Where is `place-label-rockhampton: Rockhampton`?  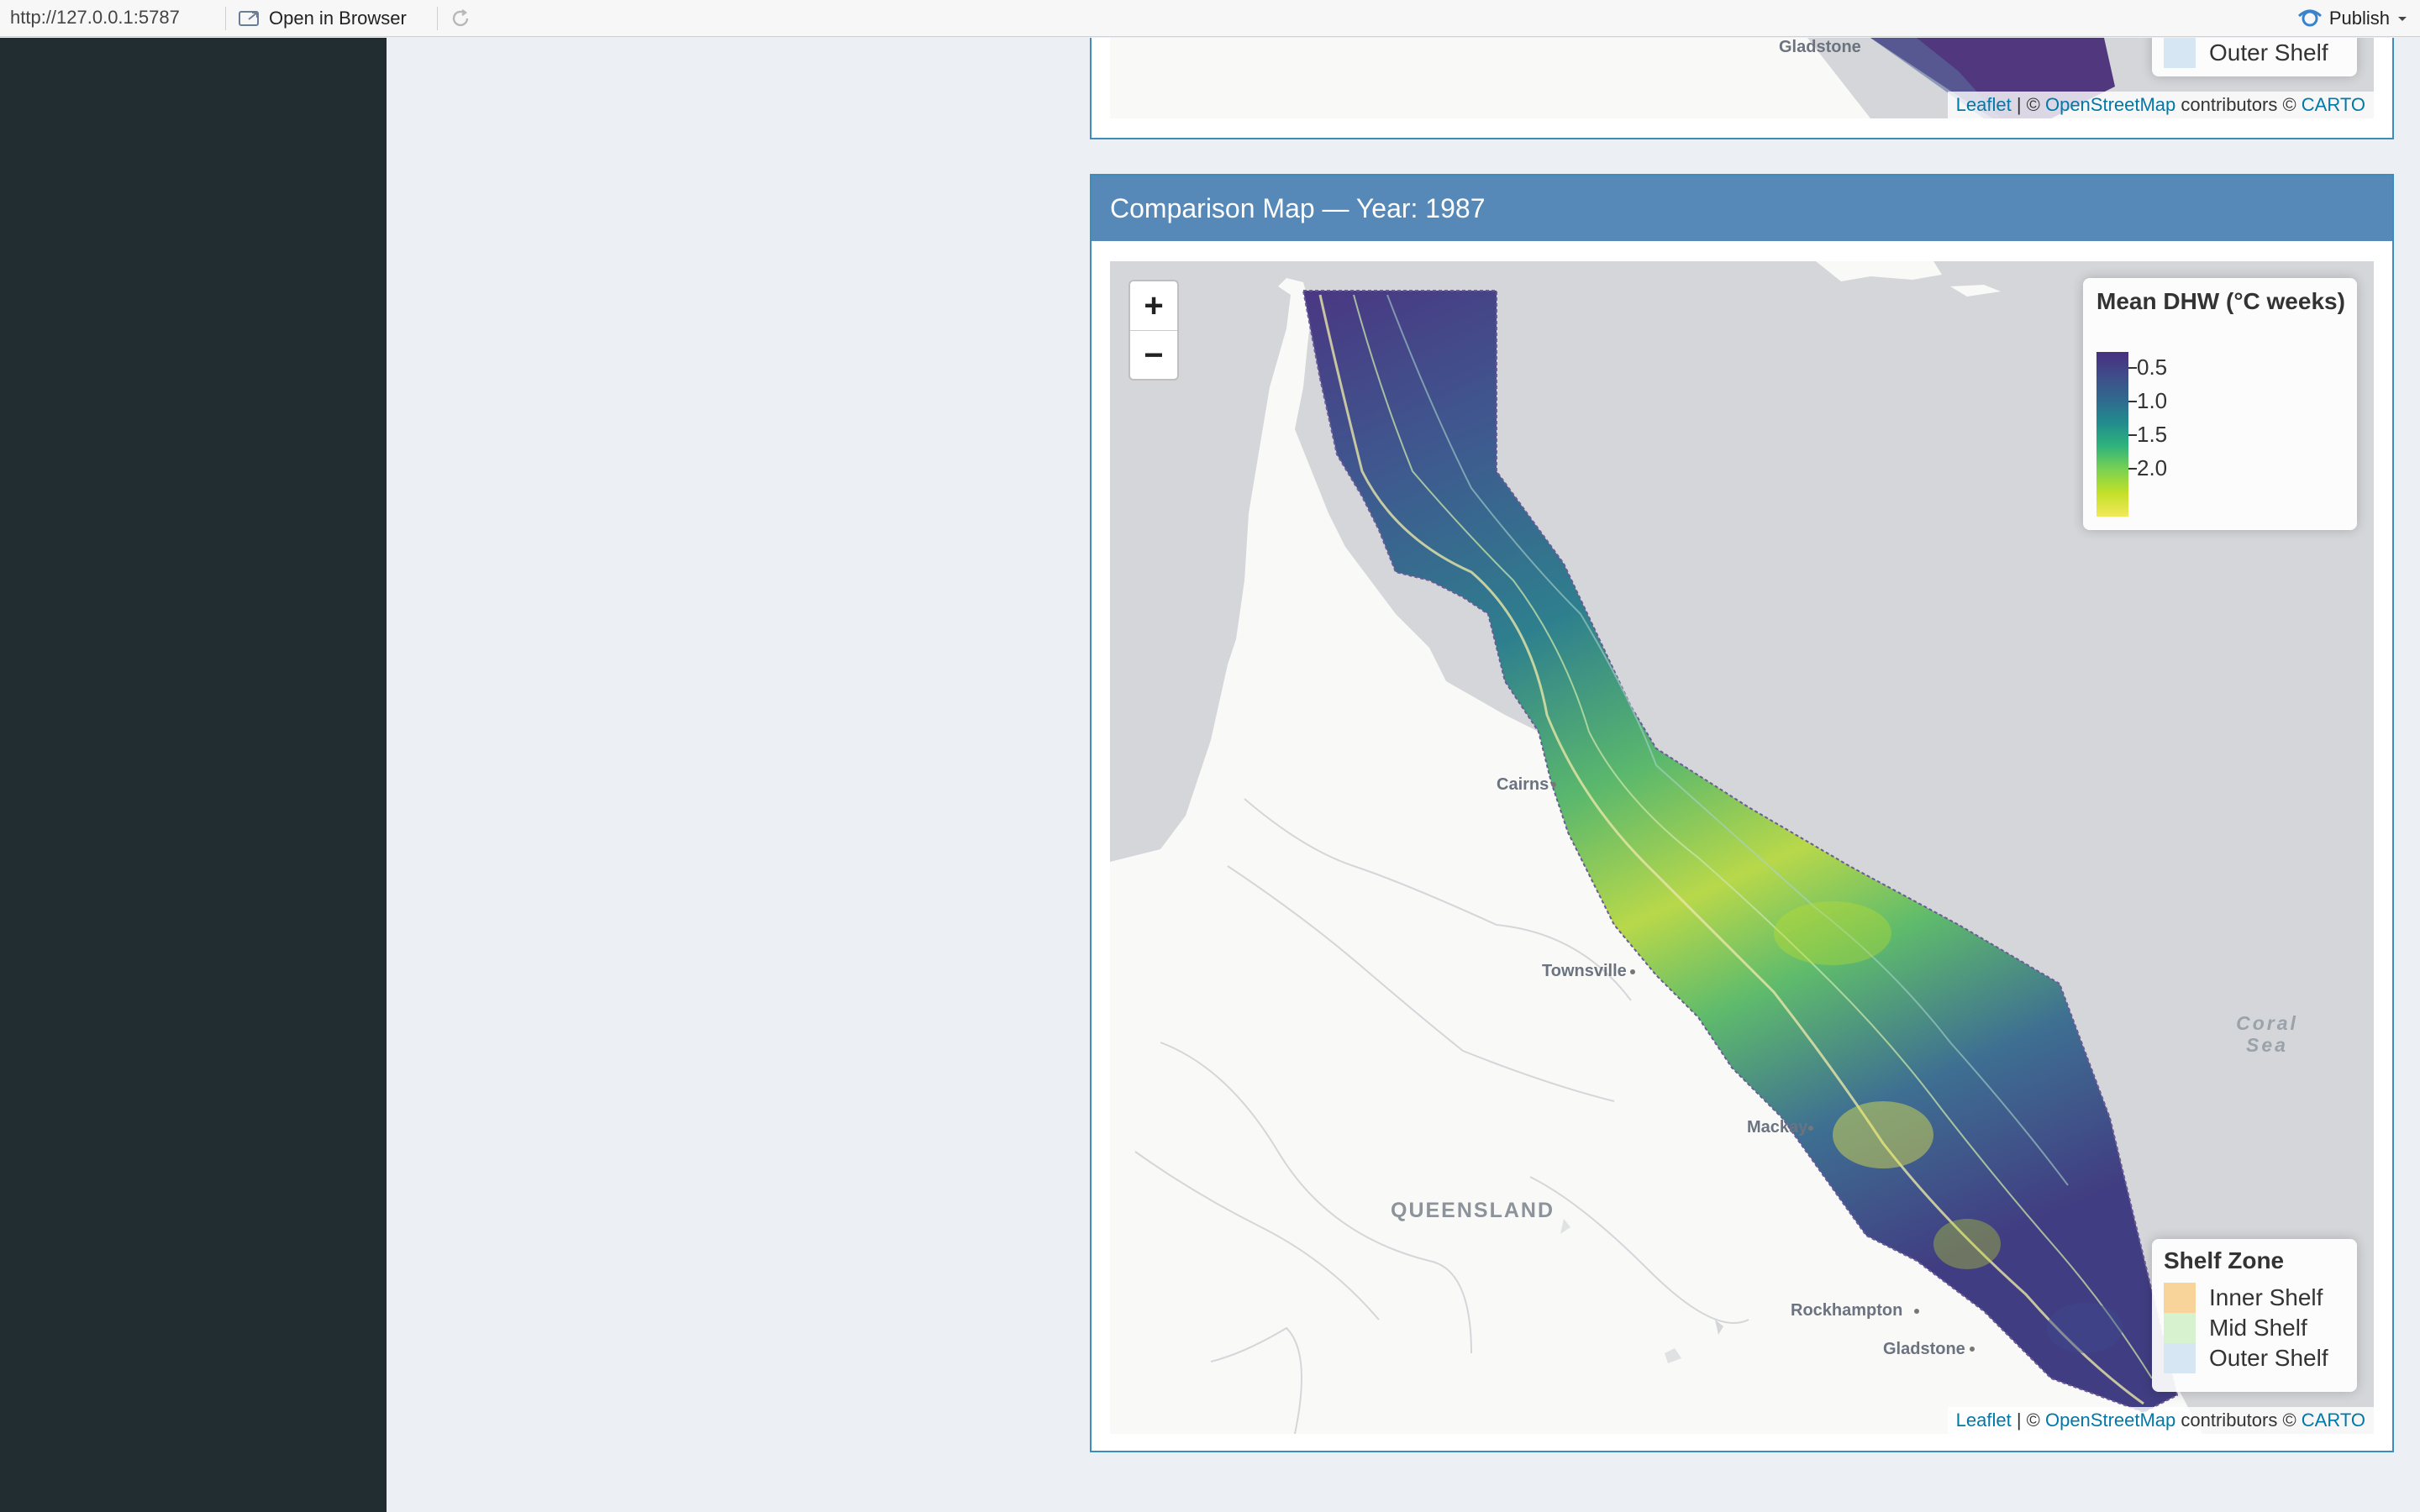
place-label-rockhampton: Rockhampton is located at coordinates (1847, 1310).